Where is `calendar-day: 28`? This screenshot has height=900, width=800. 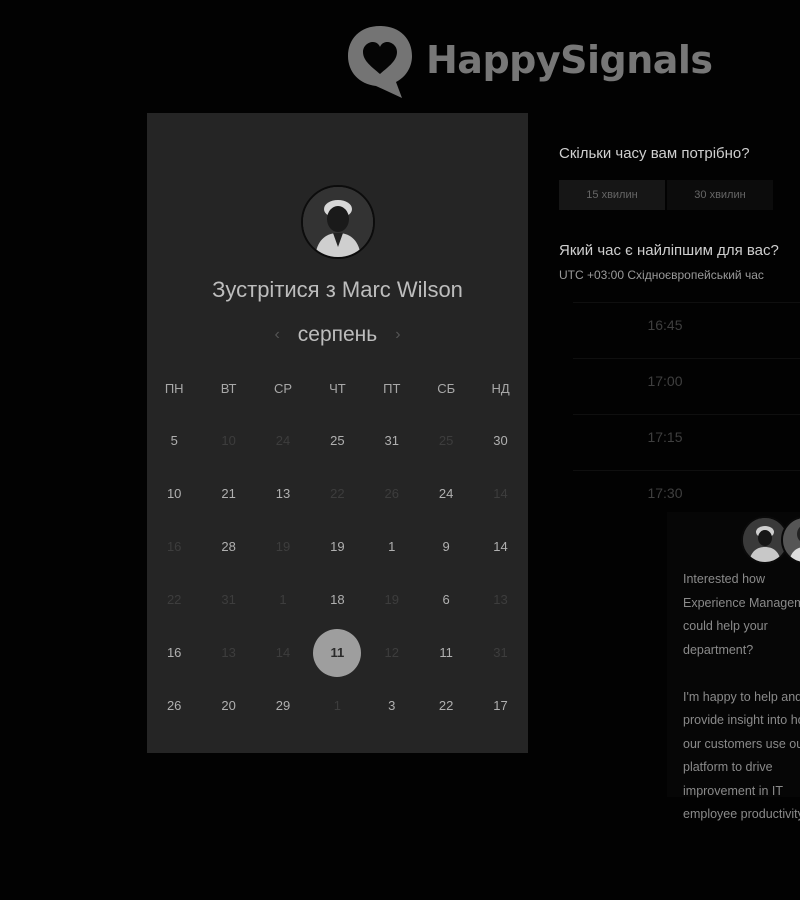 calendar-day: 28 is located at coordinates (228, 547).